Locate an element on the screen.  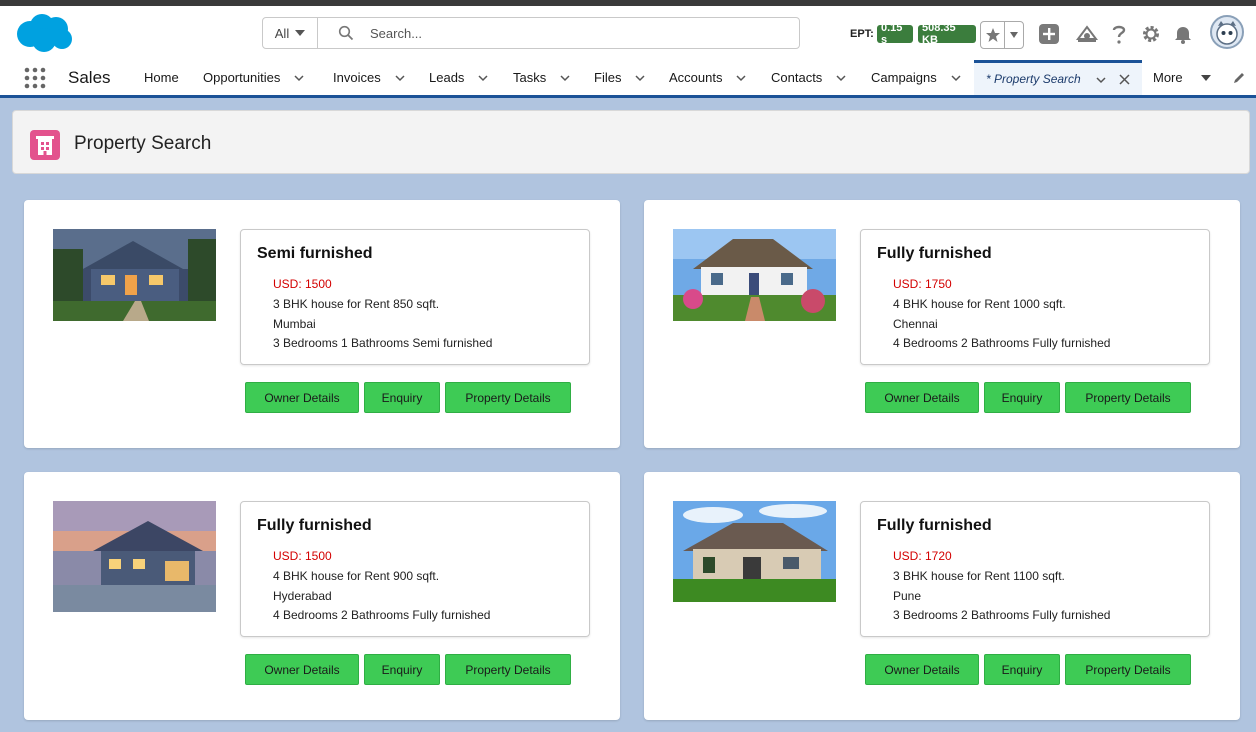
plus-icon is located at coordinates (1049, 34).